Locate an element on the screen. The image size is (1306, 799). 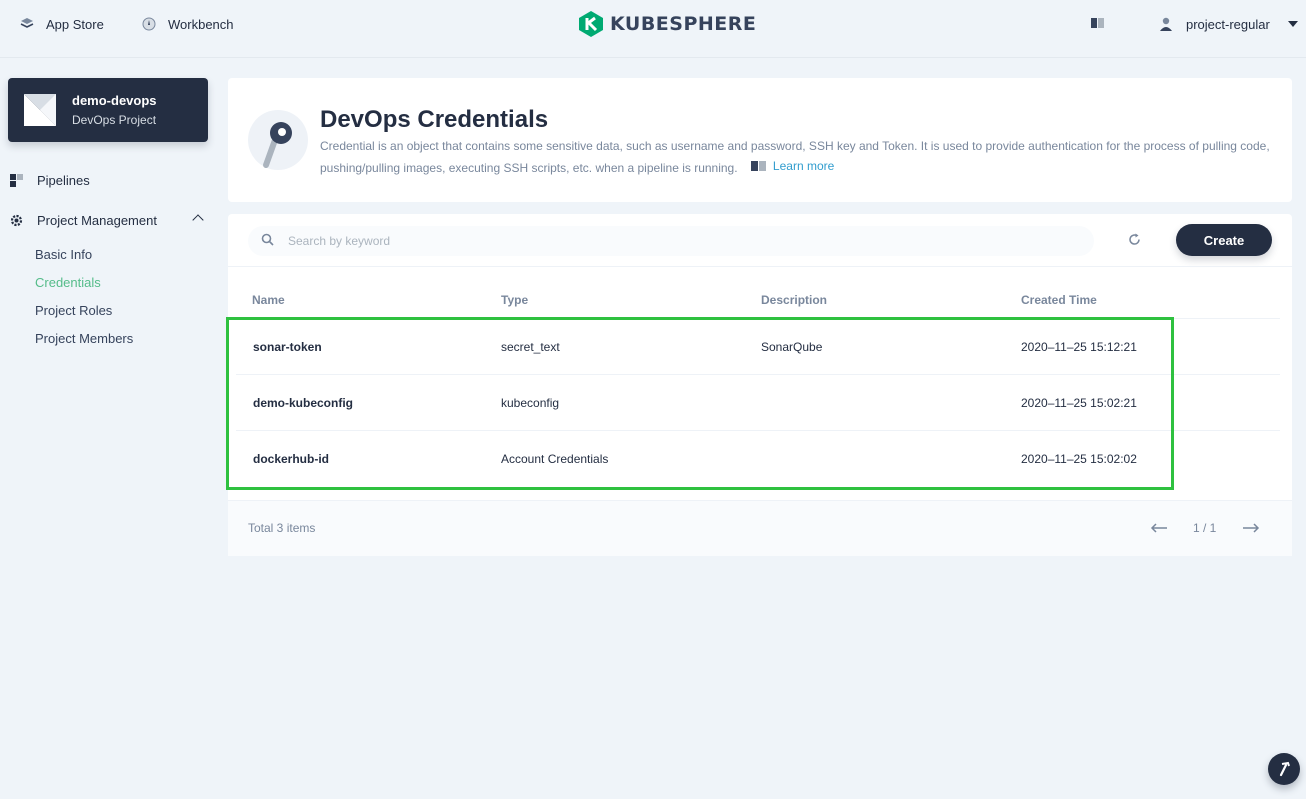
arrow-left-icon is located at coordinates (1158, 528).